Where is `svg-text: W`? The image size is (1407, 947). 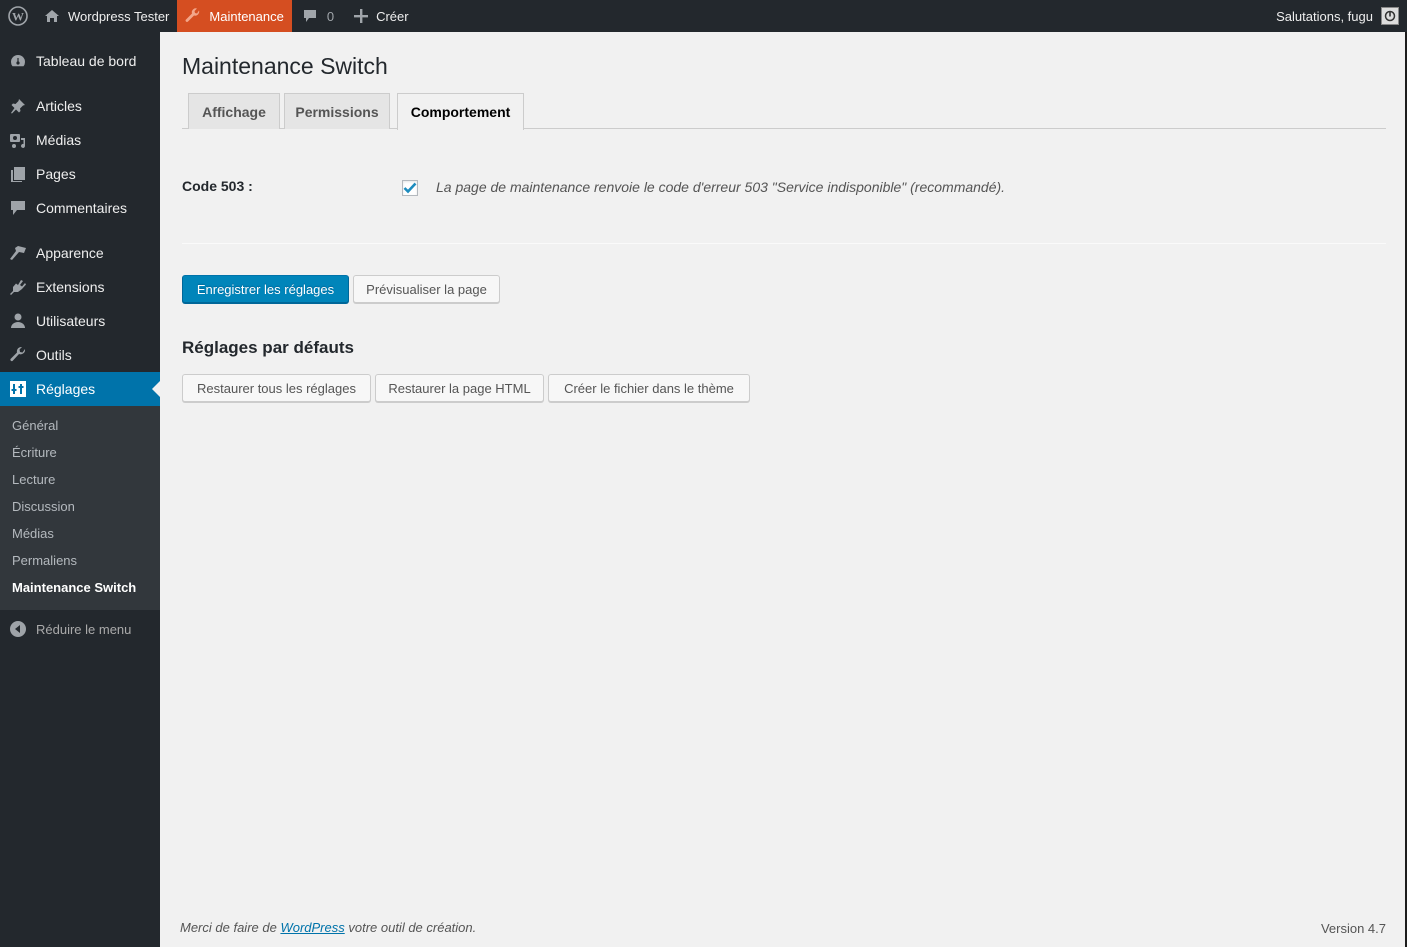
svg-text: W is located at coordinates (18, 17).